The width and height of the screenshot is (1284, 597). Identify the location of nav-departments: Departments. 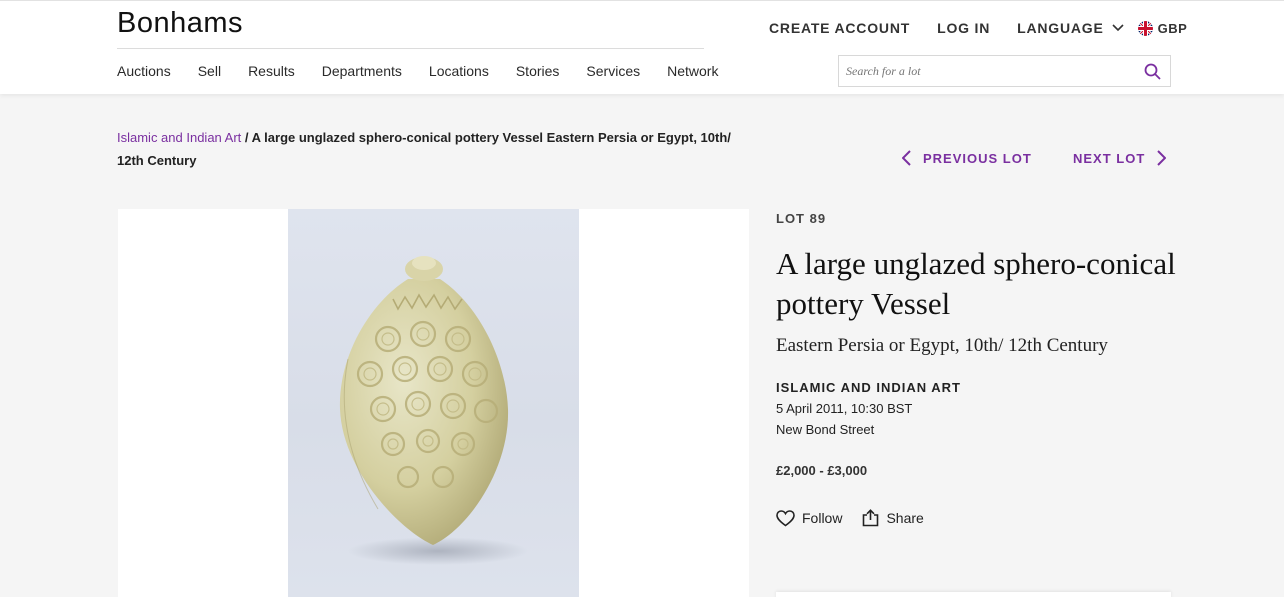
(362, 71).